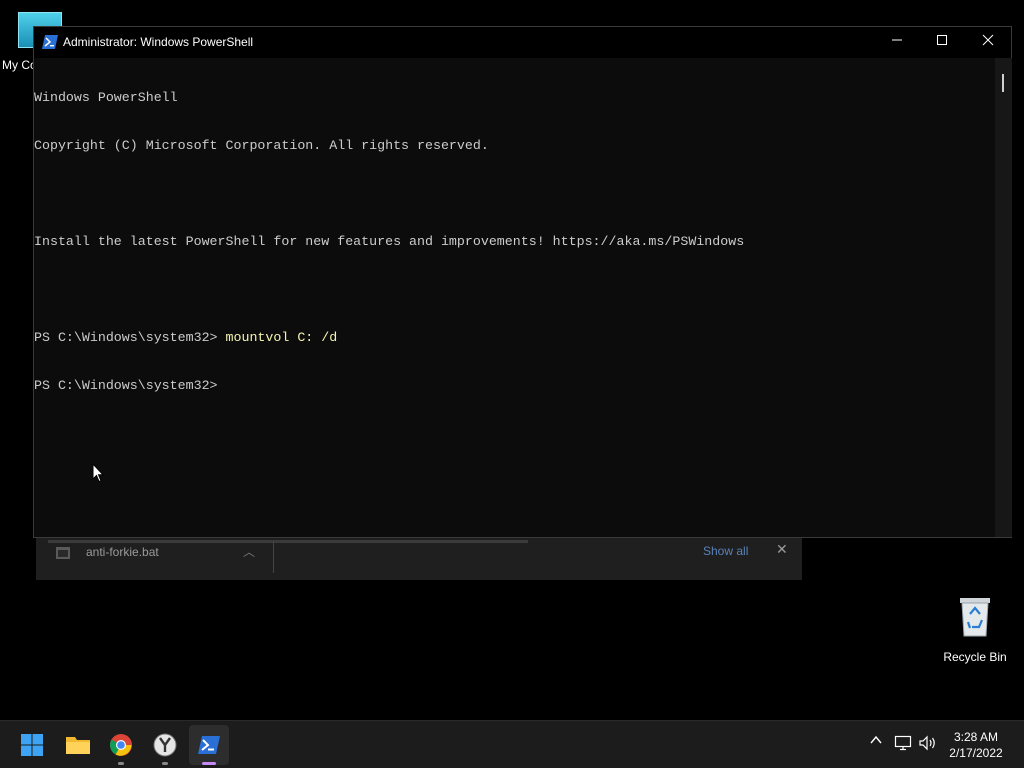 This screenshot has width=1024, height=768. Describe the element at coordinates (522, 42) in the screenshot. I see `window-titlebar: Administrator: Windows PowerShell` at that location.